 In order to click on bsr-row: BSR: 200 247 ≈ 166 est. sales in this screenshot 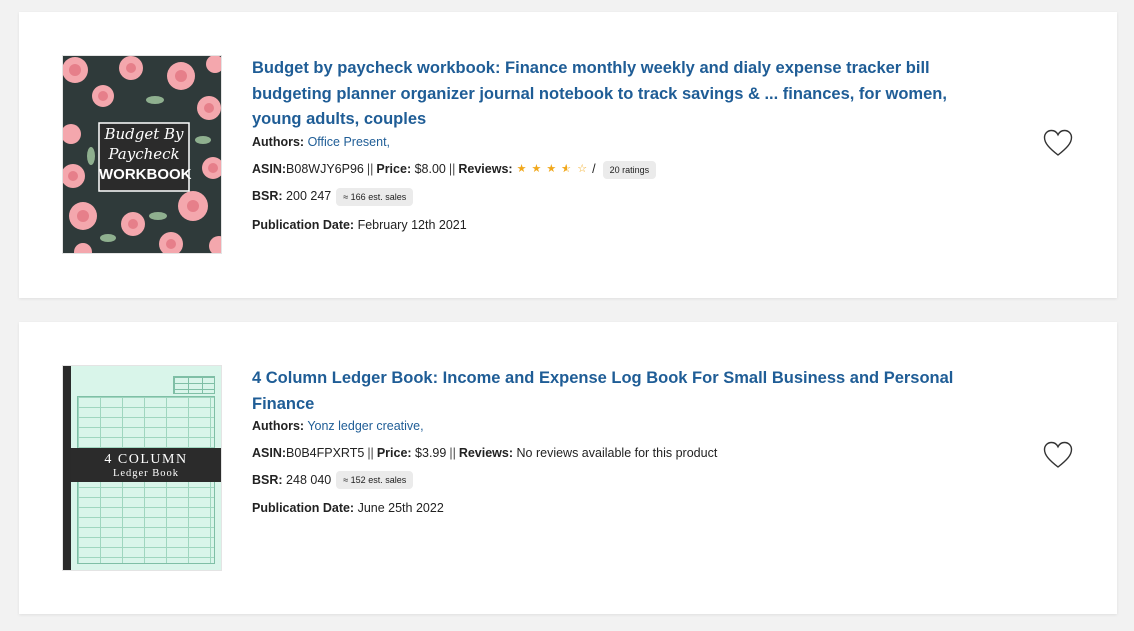, I will do `click(617, 196)`.